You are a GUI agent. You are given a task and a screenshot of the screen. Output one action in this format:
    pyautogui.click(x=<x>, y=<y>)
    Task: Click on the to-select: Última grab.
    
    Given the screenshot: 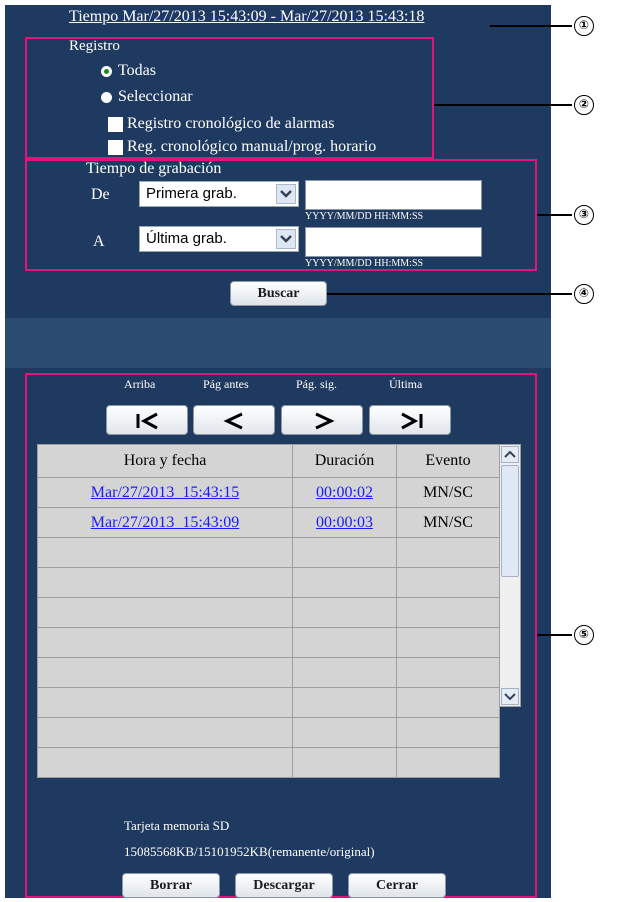 What is the action you would take?
    pyautogui.click(x=219, y=239)
    